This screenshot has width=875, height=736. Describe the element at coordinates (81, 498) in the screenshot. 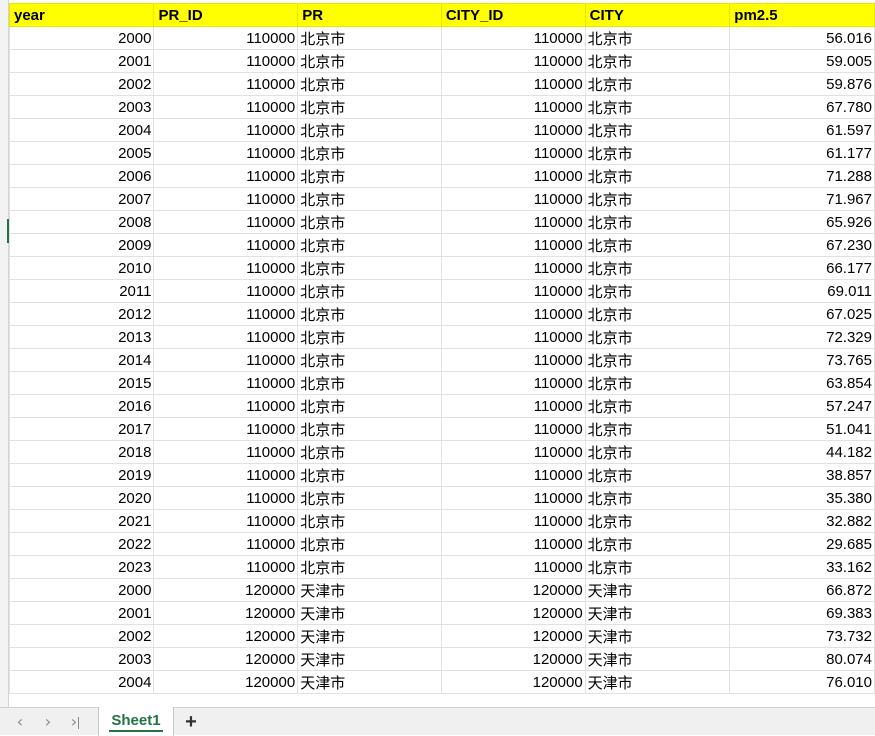

I see `table-cell: 2020` at that location.